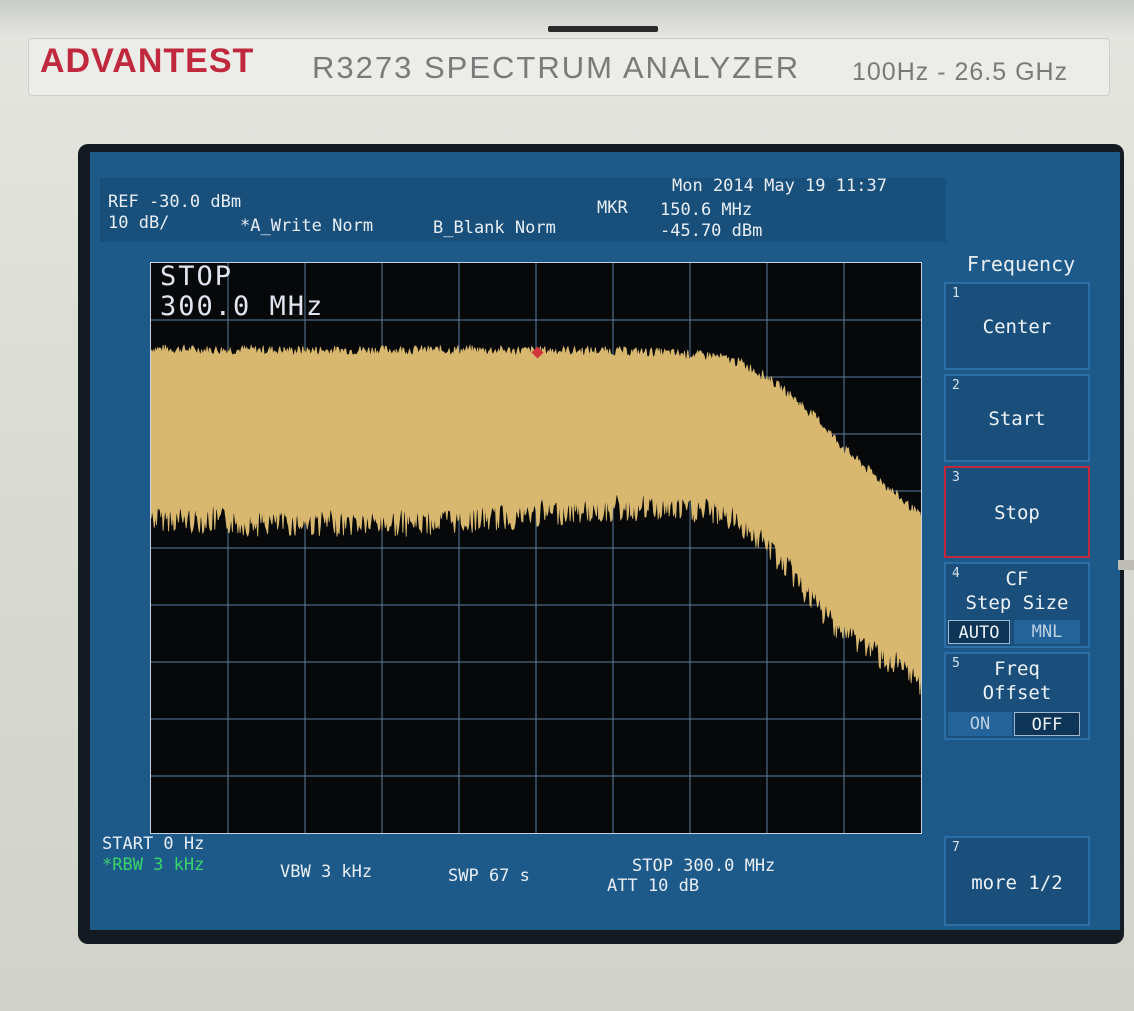 The height and width of the screenshot is (1011, 1134). What do you see at coordinates (1047, 632) in the screenshot?
I see `cf-manual-option: MNL` at bounding box center [1047, 632].